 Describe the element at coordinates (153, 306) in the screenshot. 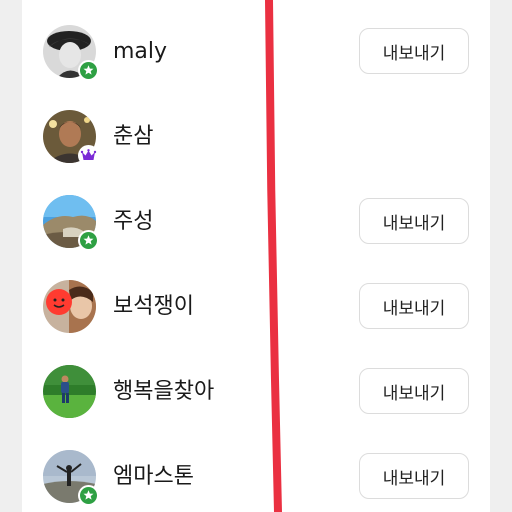

I see `member-name: 보석쟁이` at that location.